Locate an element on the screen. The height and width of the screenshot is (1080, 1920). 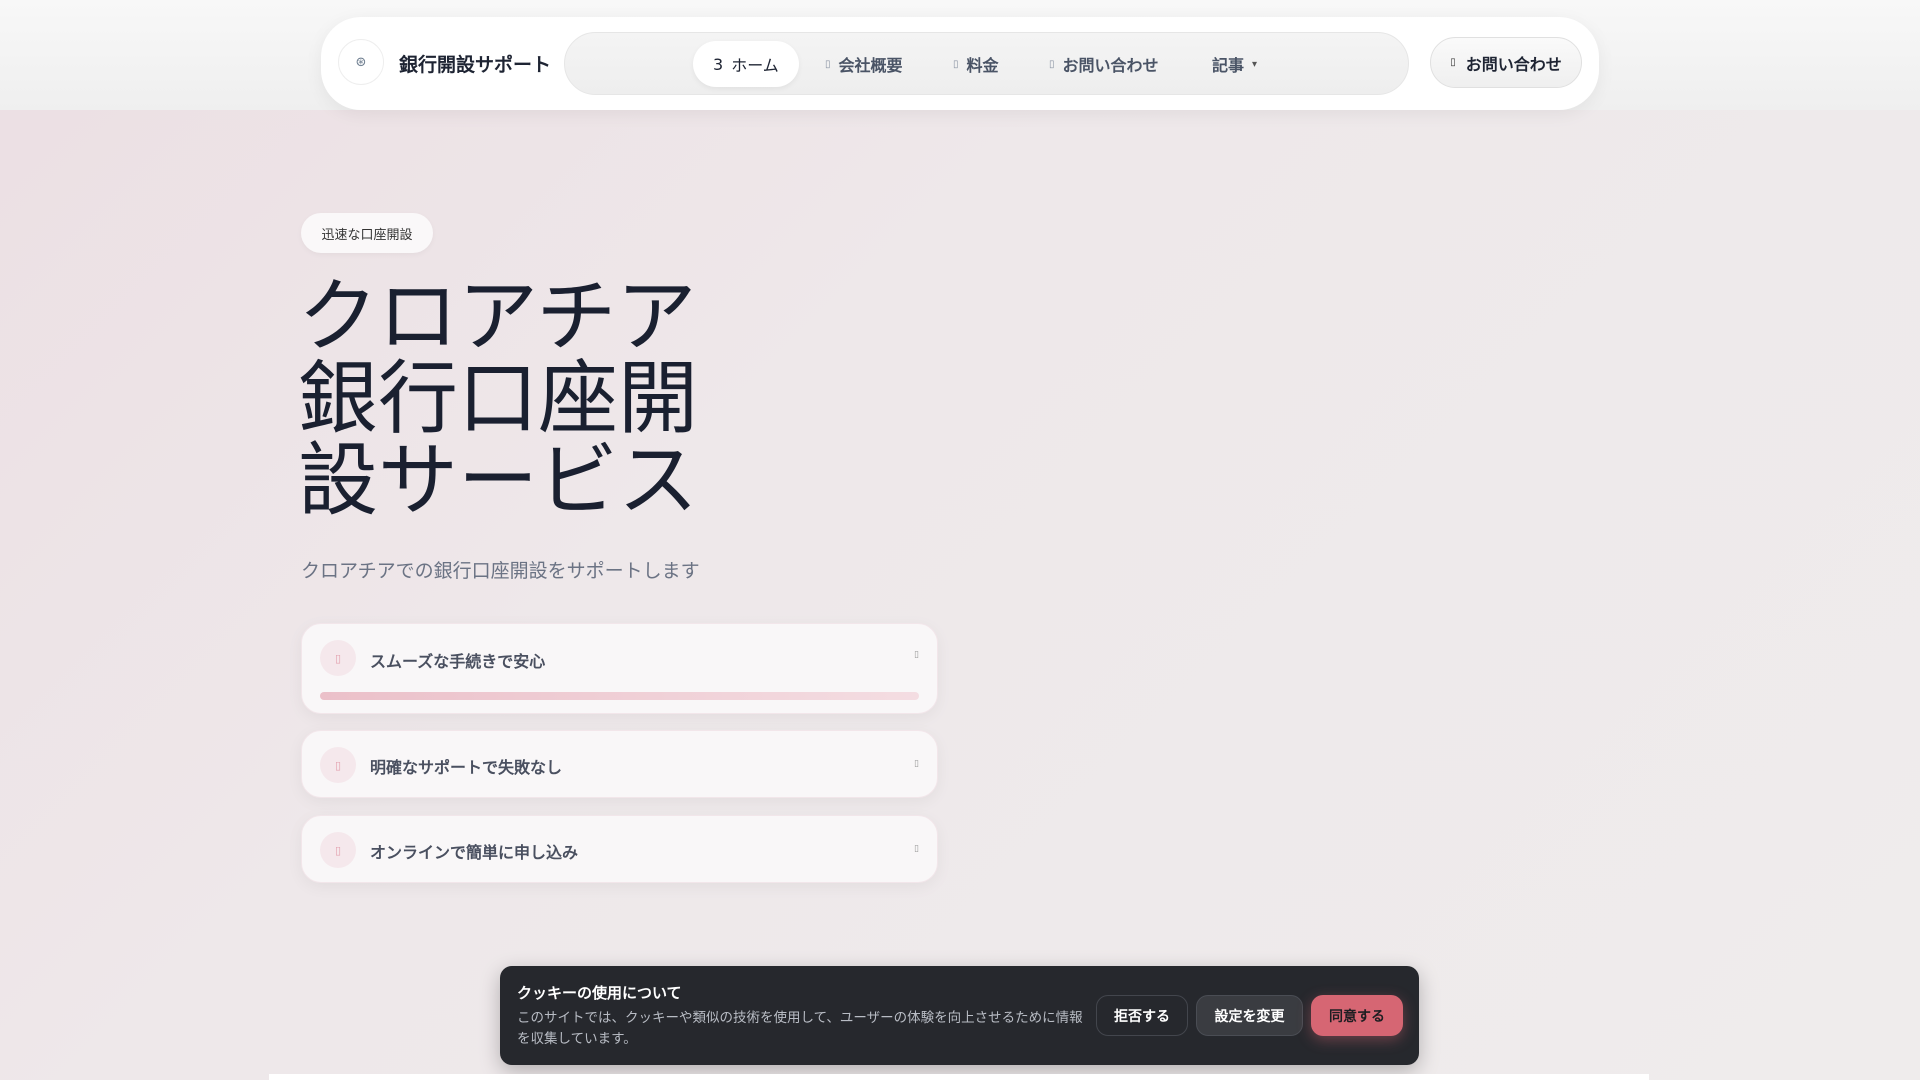
cookie-title: クッキーの使用について is located at coordinates (599, 993).